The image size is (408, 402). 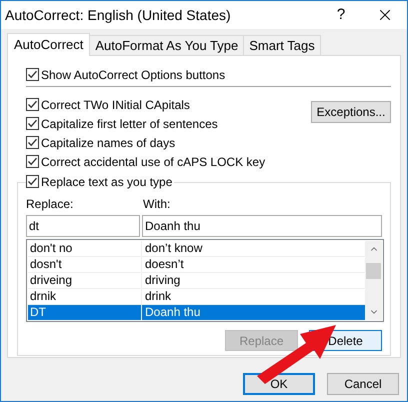 I want to click on ok-button: OK, so click(x=279, y=384).